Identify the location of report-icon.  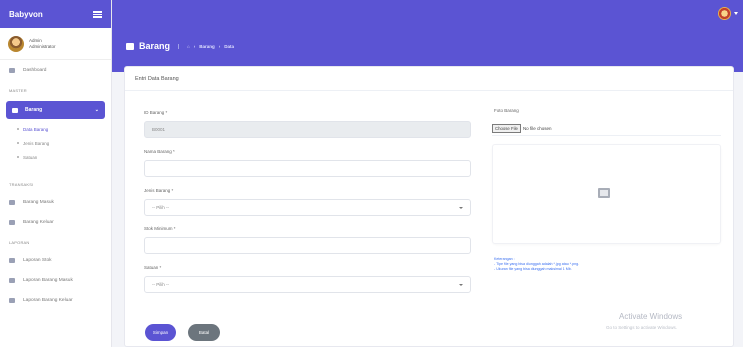
(12, 260).